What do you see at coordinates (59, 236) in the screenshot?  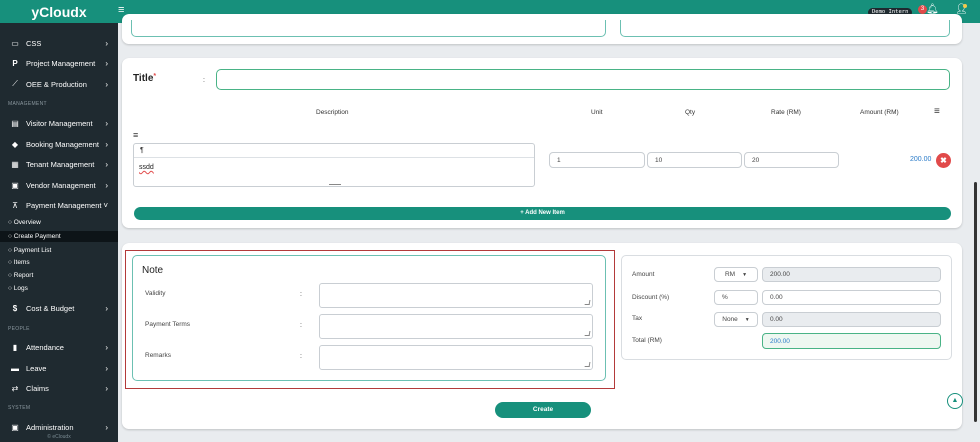 I see `sub-item-create-payment: ○ Create Payment` at bounding box center [59, 236].